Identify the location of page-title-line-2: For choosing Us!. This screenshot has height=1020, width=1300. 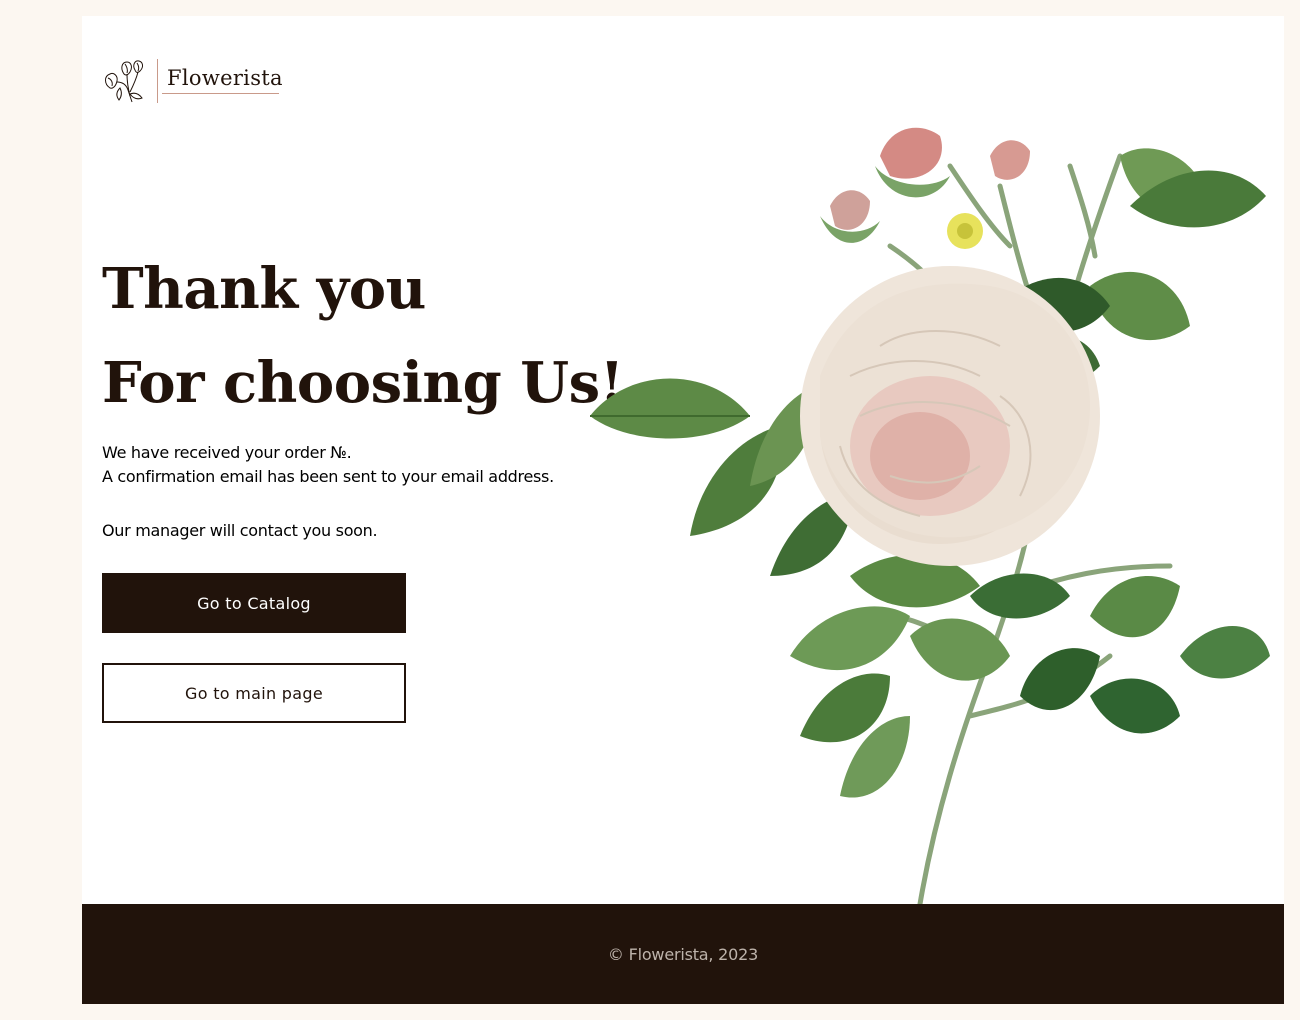
(363, 383).